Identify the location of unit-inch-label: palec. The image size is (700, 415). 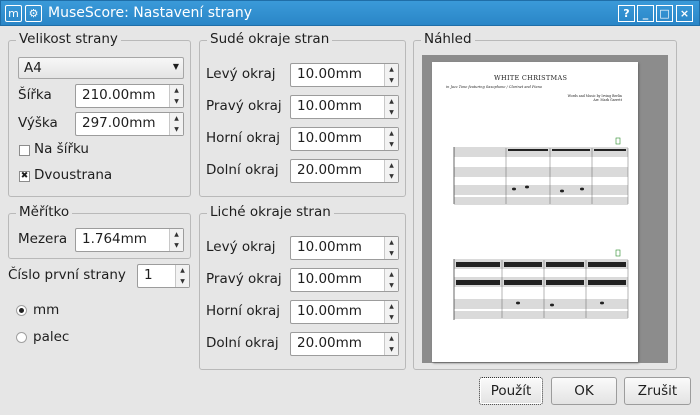
(51, 337).